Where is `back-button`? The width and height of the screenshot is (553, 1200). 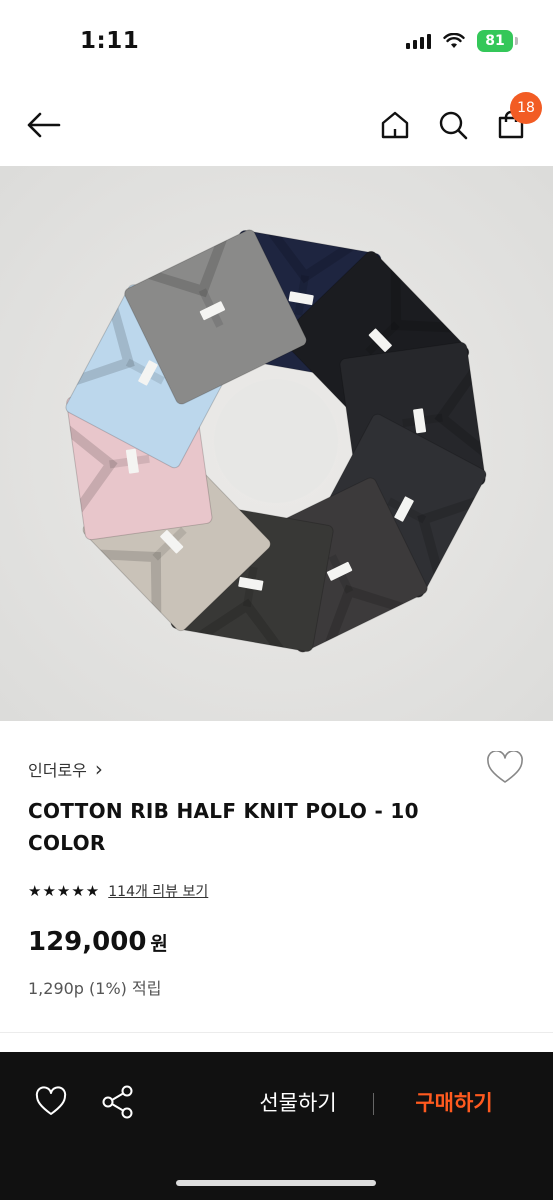
back-button is located at coordinates (43, 125).